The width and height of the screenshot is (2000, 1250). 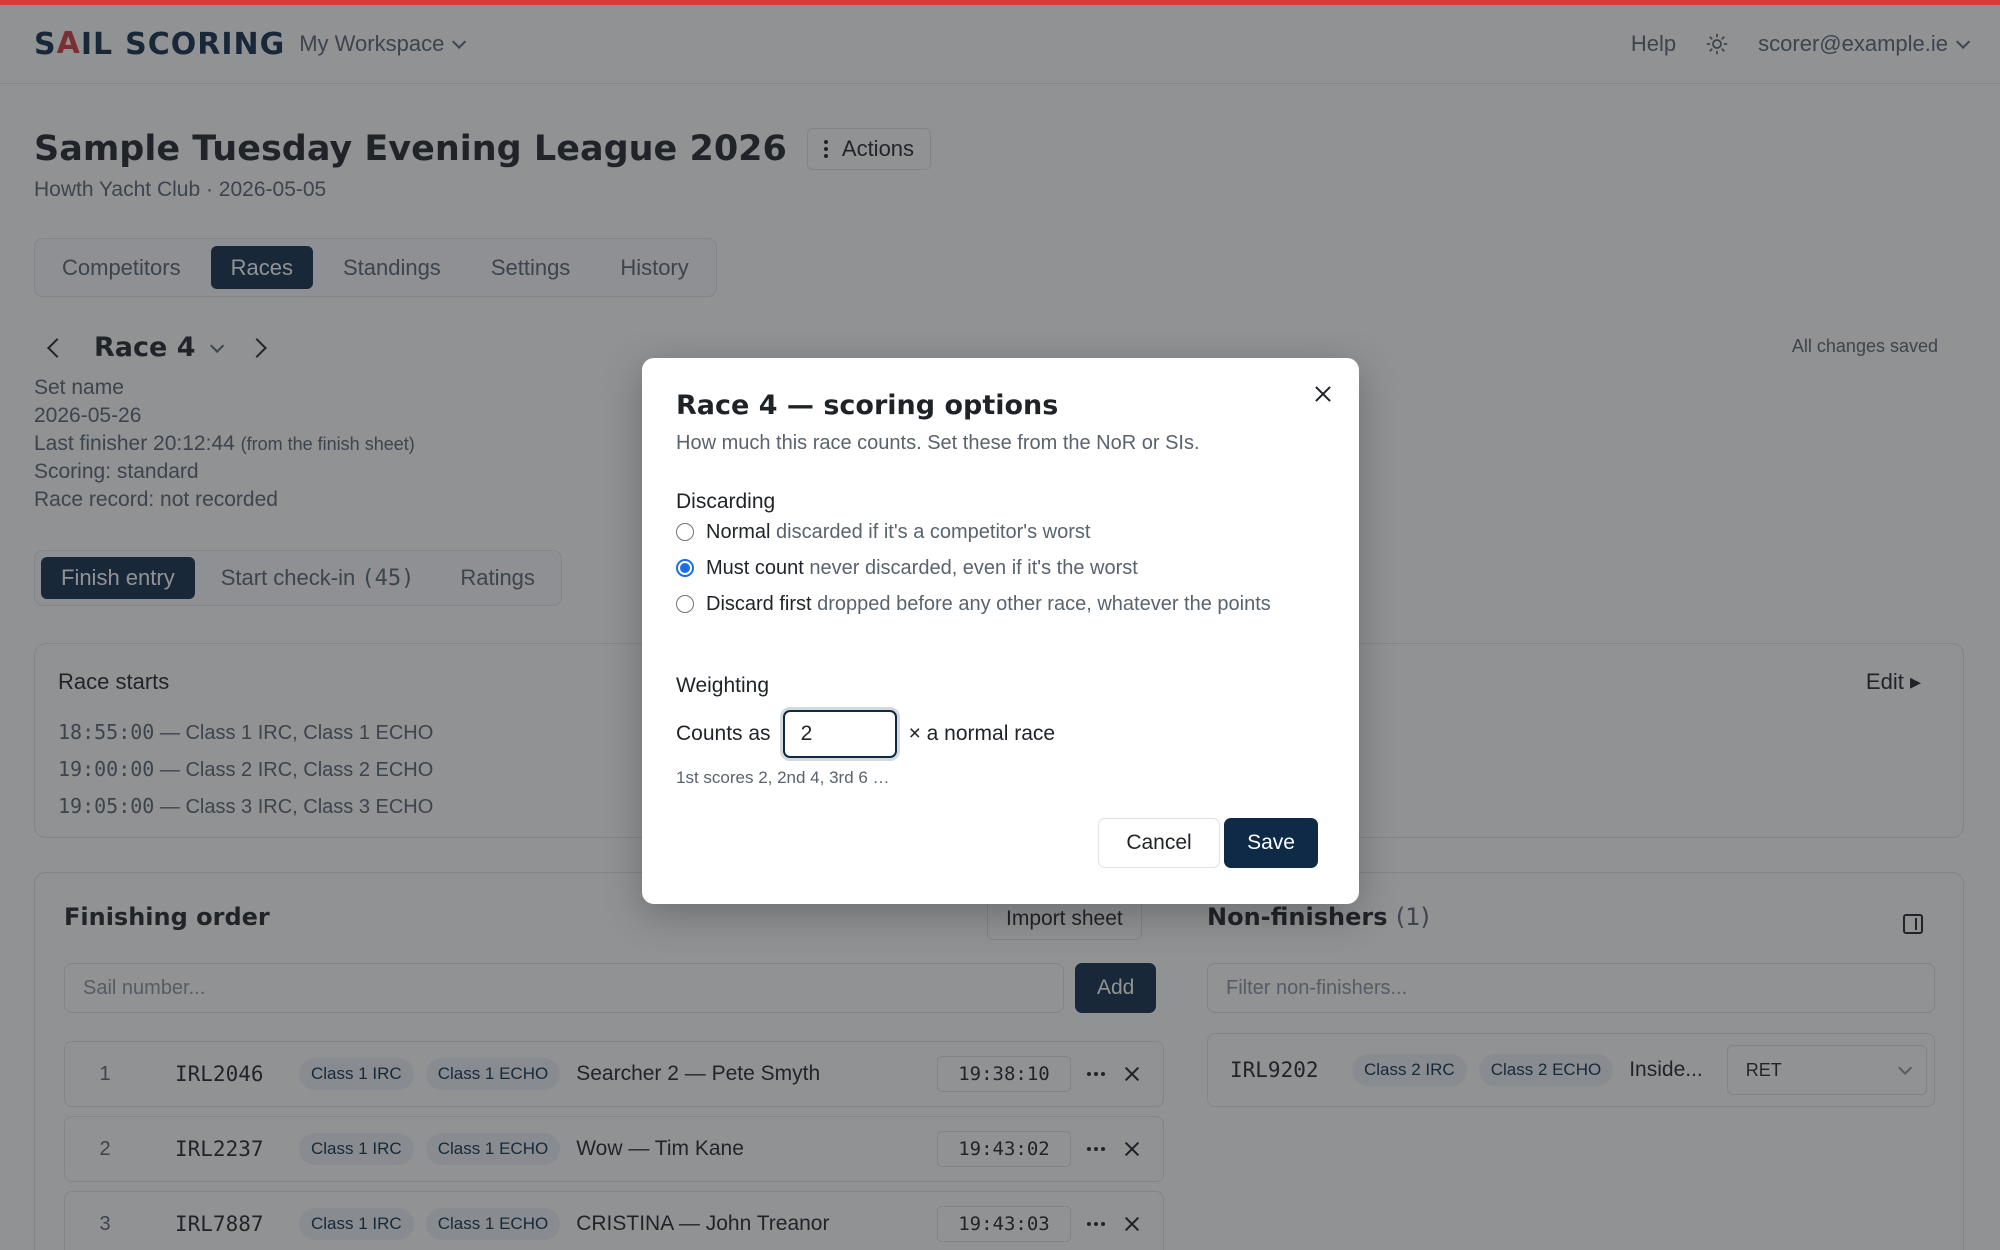 What do you see at coordinates (723, 685) in the screenshot?
I see `weighting-label: Weighting` at bounding box center [723, 685].